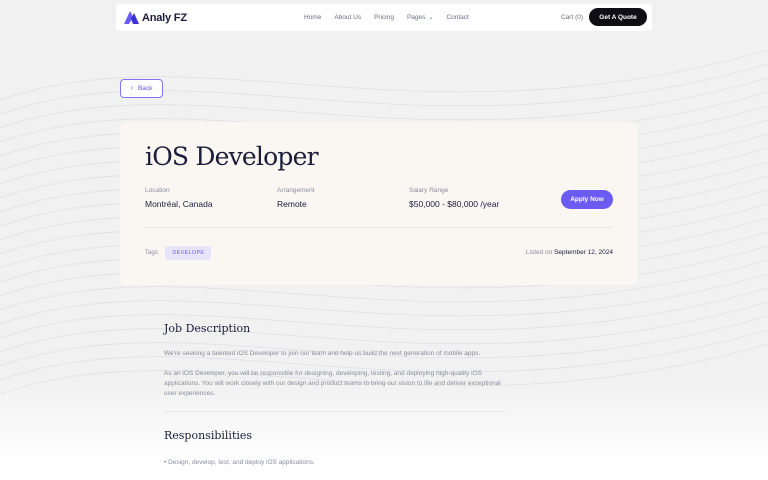 The image size is (768, 480). I want to click on get-a-quote-button: Get A Quote, so click(618, 17).